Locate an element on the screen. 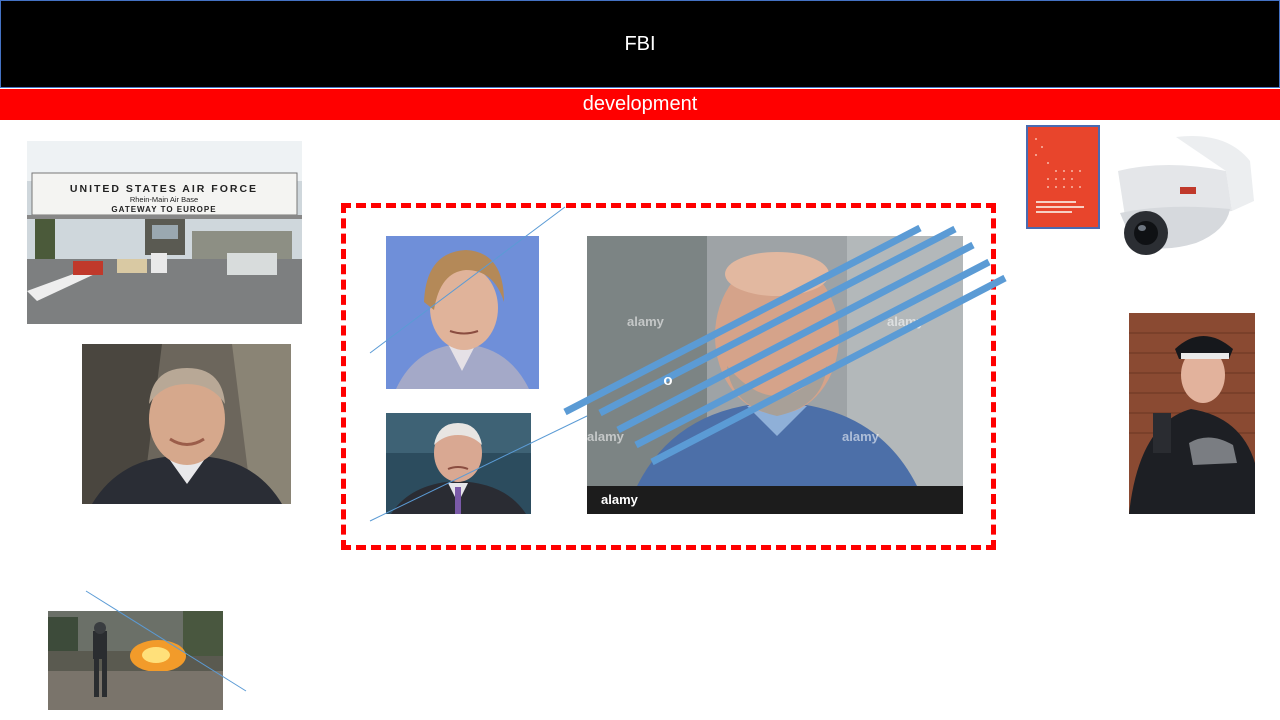 The width and height of the screenshot is (1280, 720). slide-title: FBI is located at coordinates (640, 43).